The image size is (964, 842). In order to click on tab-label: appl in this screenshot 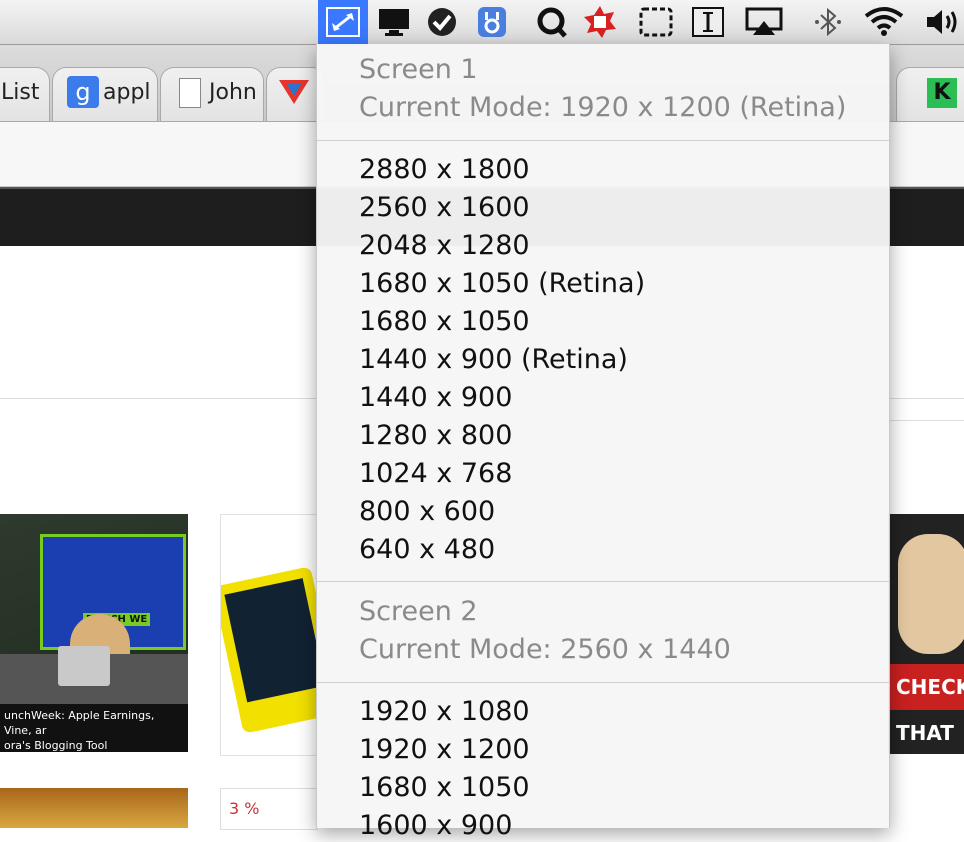, I will do `click(127, 92)`.